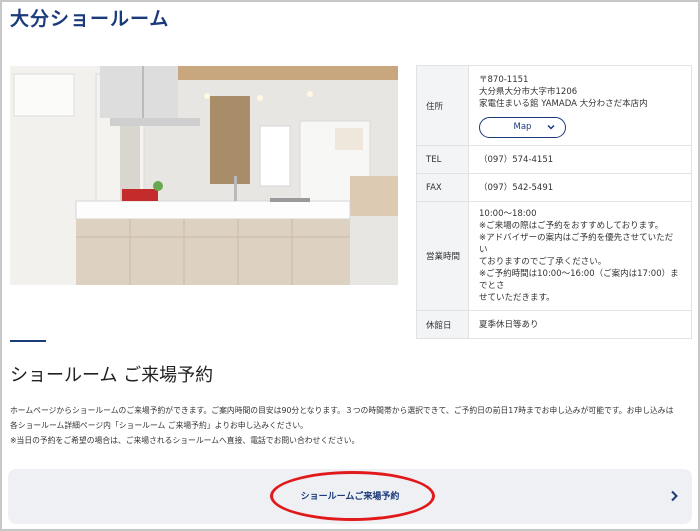 The image size is (700, 531). Describe the element at coordinates (580, 187) in the screenshot. I see `fax-value: （097）542-5491` at that location.